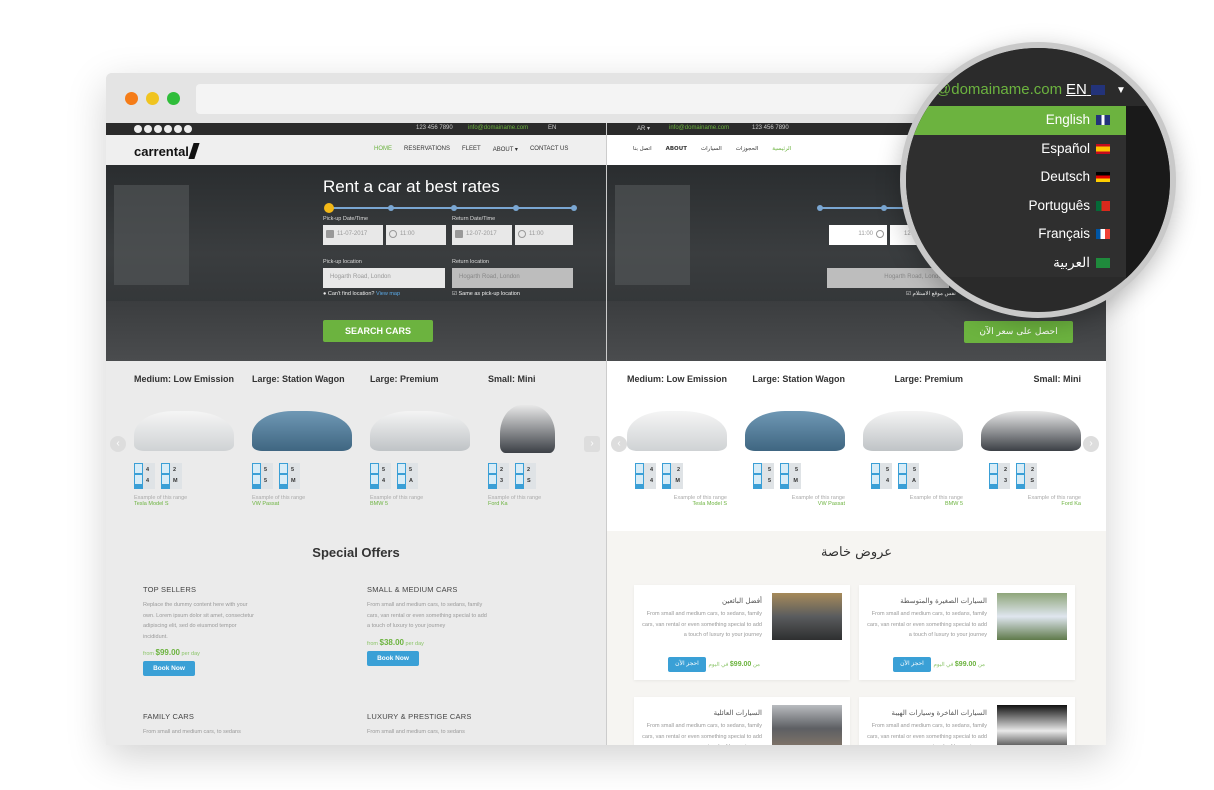 This screenshot has width=1214, height=790. Describe the element at coordinates (681, 476) in the screenshot. I see `car-specs: 4 4 2 M` at that location.